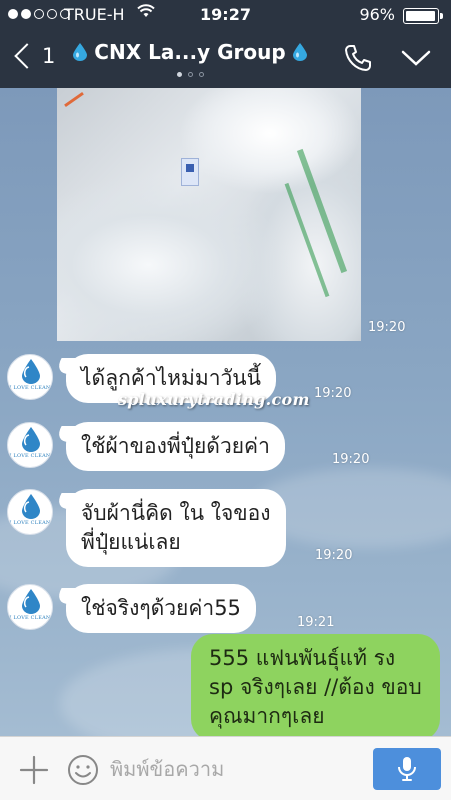  Describe the element at coordinates (377, 14) in the screenshot. I see `battery-percent: 96%` at that location.